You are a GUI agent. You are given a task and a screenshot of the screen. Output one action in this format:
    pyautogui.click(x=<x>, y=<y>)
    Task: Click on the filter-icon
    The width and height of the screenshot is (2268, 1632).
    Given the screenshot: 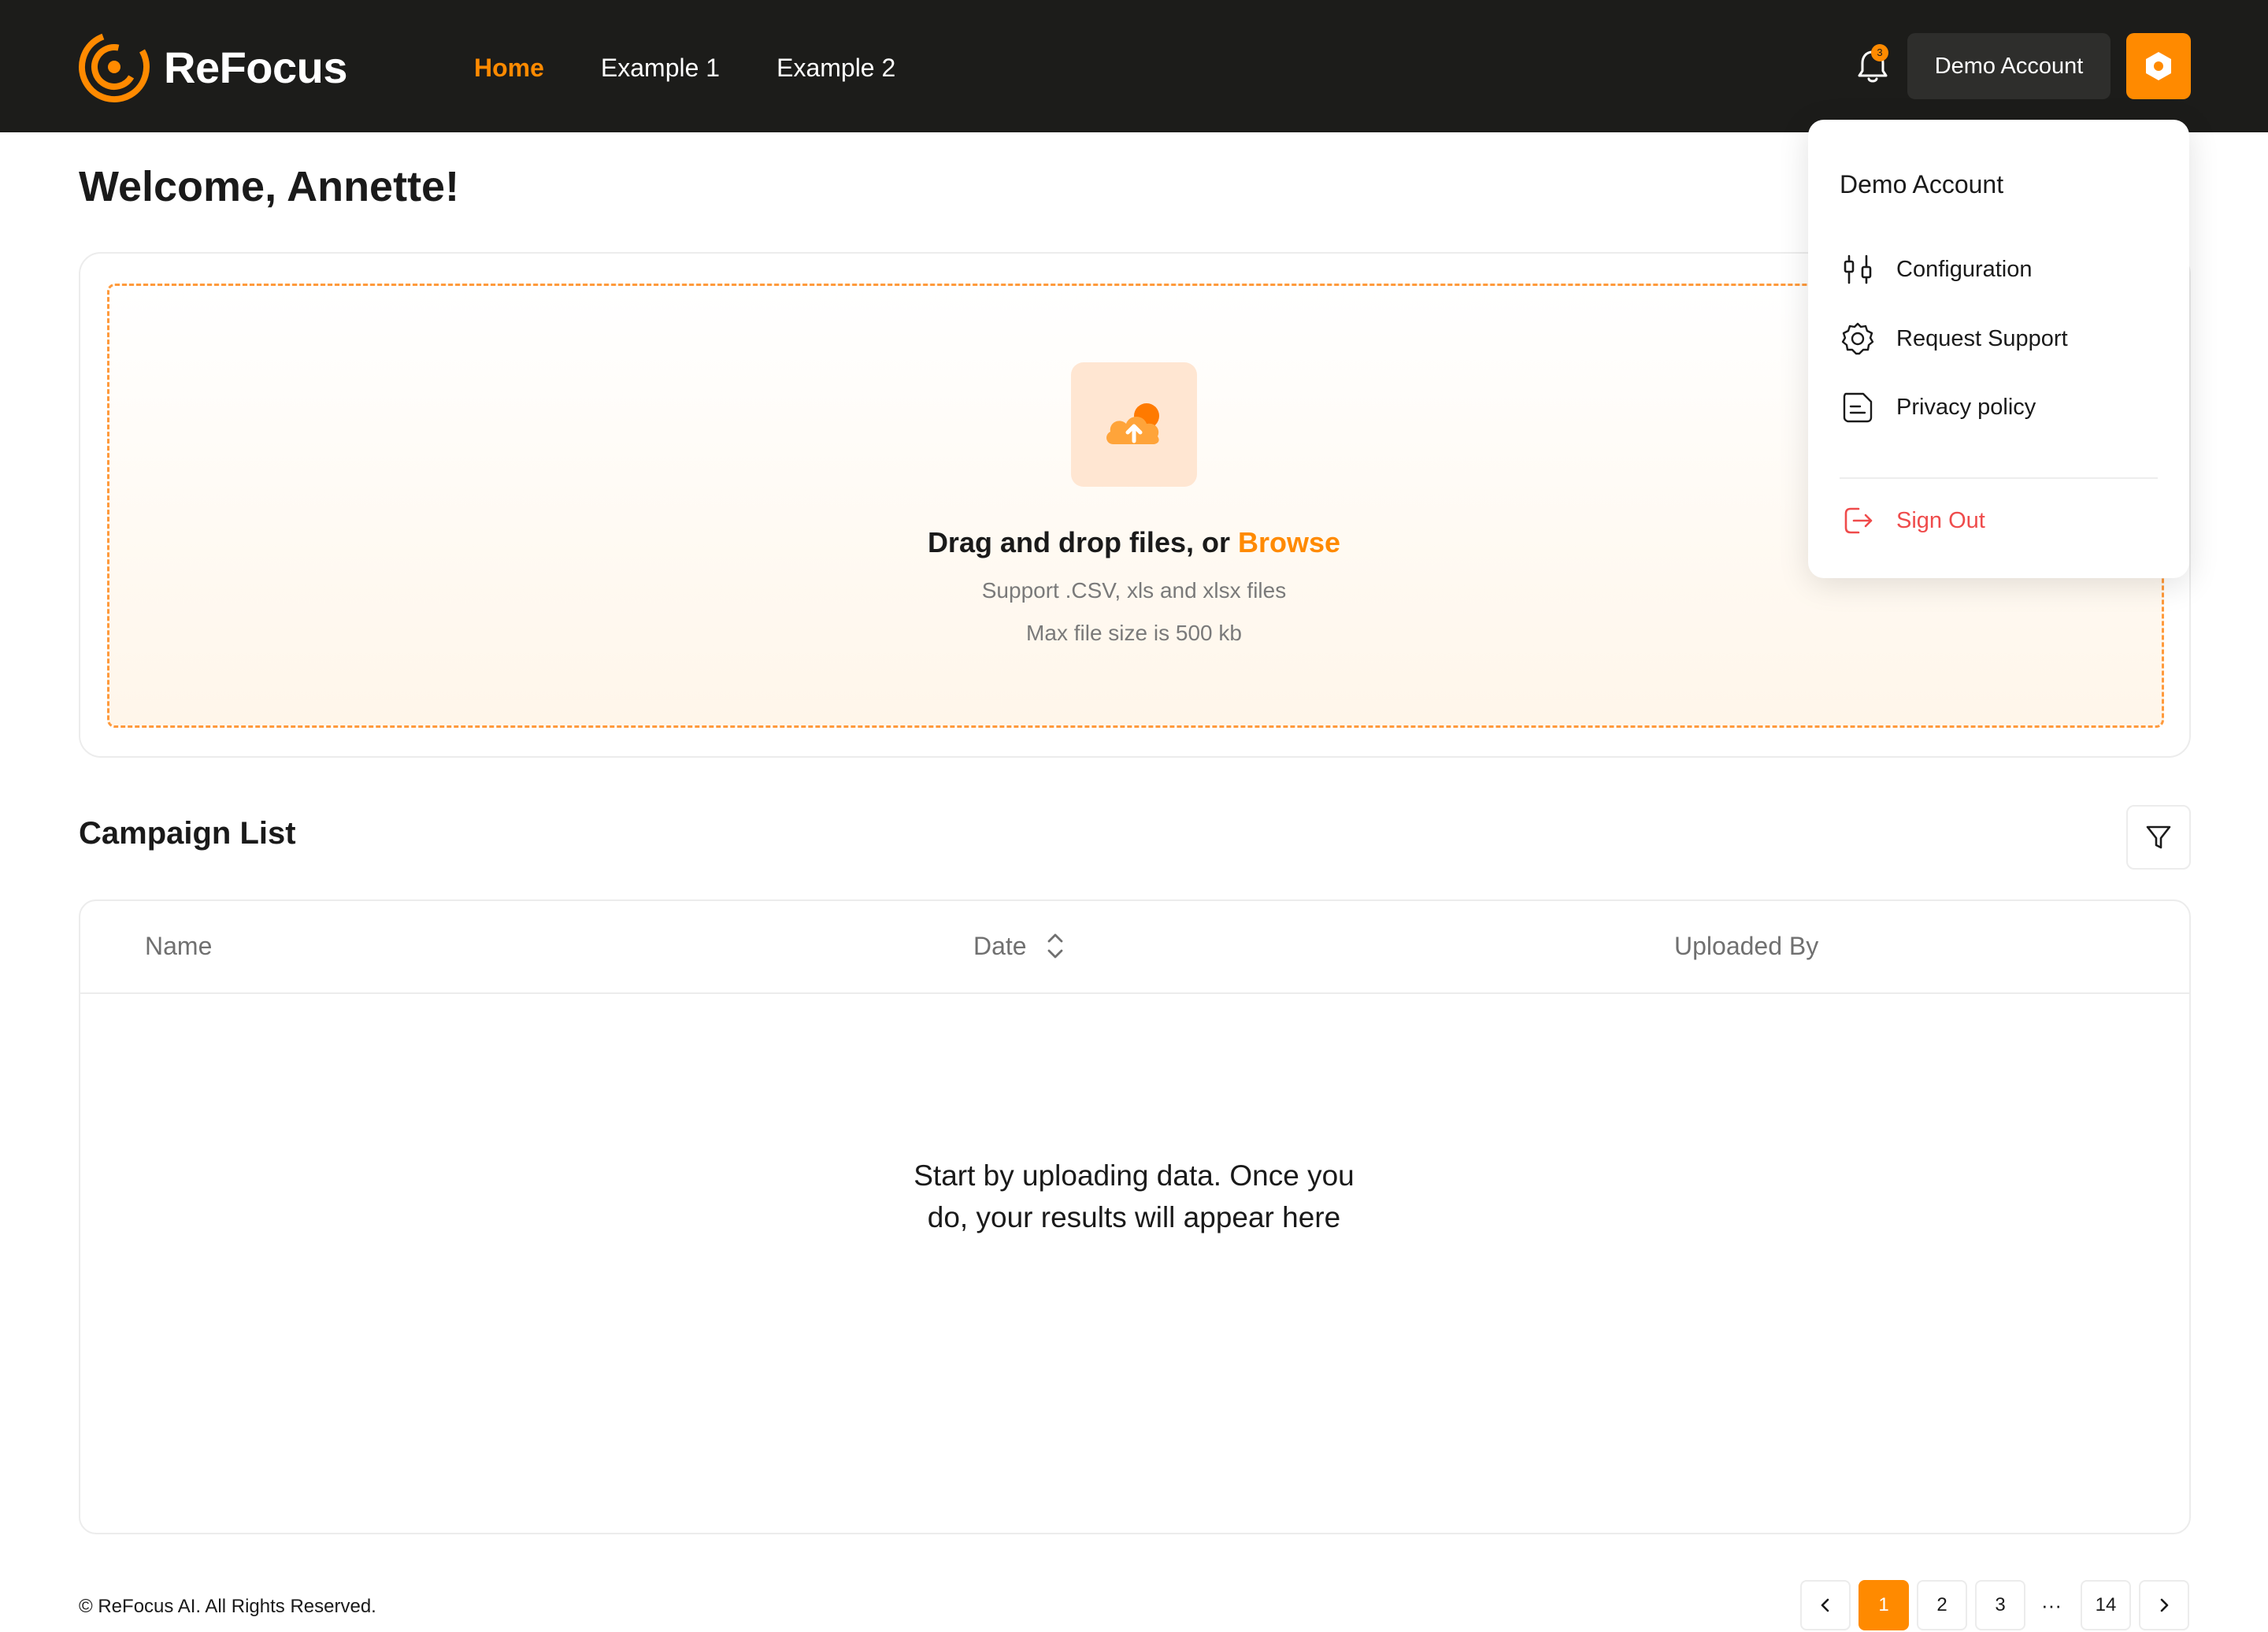 What is the action you would take?
    pyautogui.click(x=2158, y=837)
    